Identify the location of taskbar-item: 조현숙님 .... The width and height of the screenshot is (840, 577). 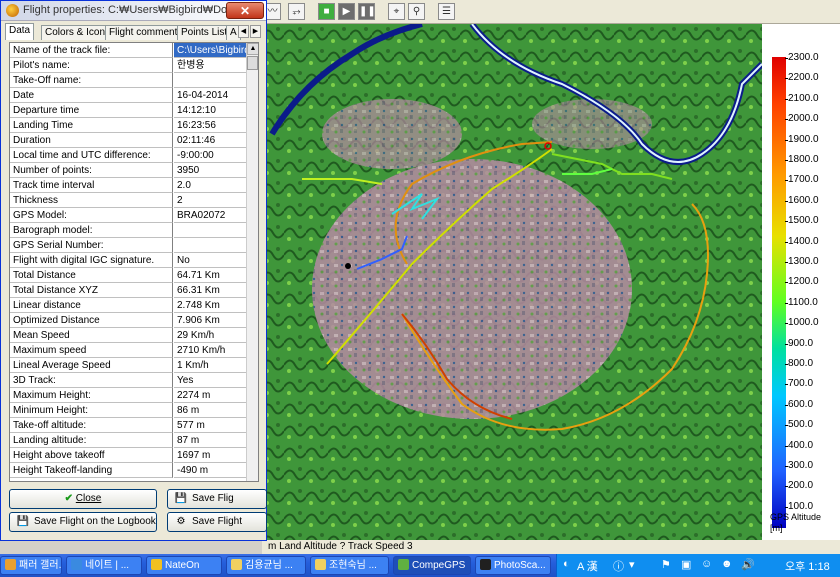
(349, 565).